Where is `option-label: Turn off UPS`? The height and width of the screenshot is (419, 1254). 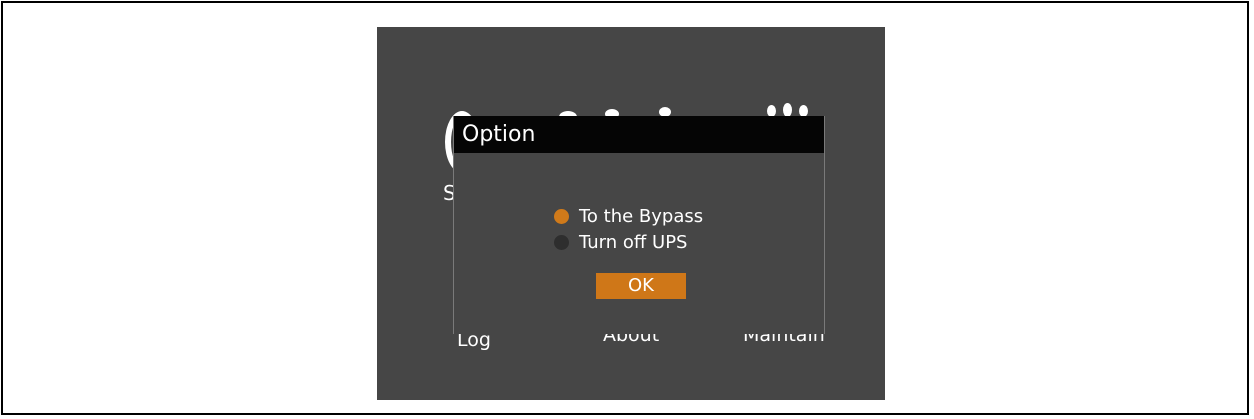
option-label: Turn off UPS is located at coordinates (633, 242).